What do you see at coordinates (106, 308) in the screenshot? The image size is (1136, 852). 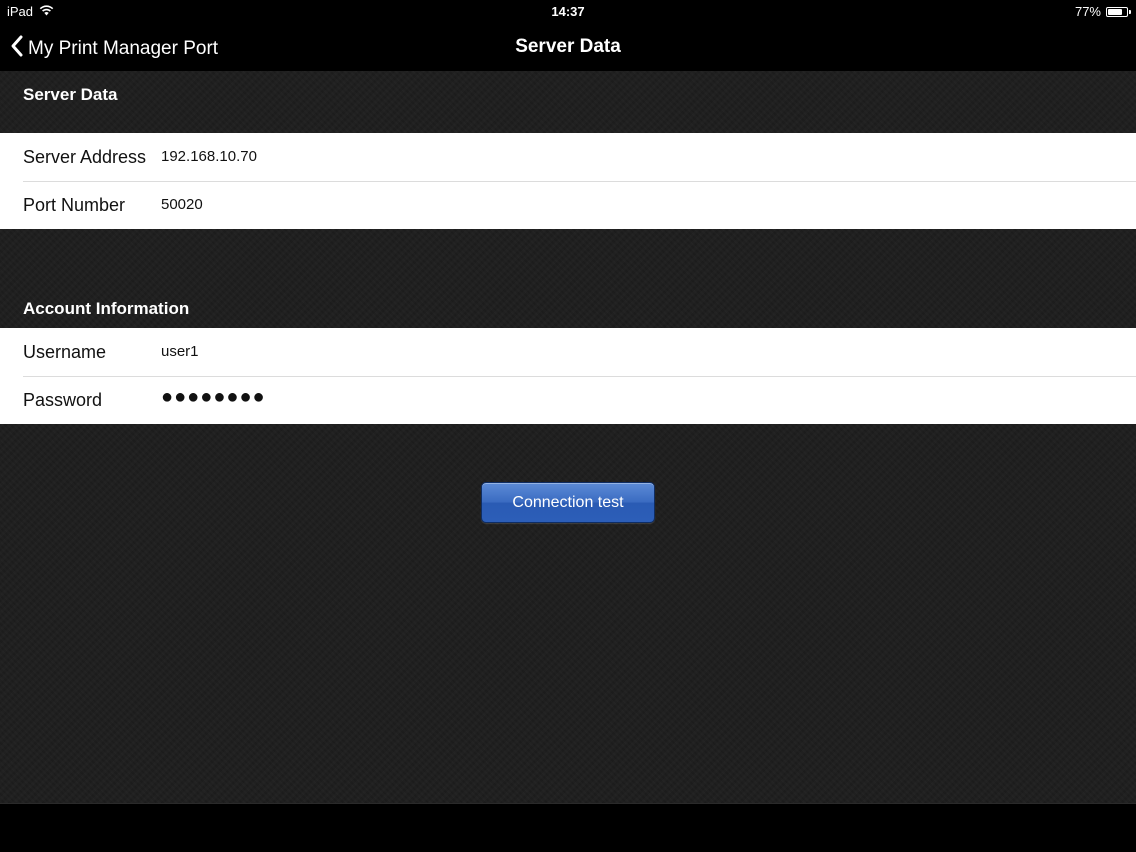 I see `section-header-account-information: Account Information` at bounding box center [106, 308].